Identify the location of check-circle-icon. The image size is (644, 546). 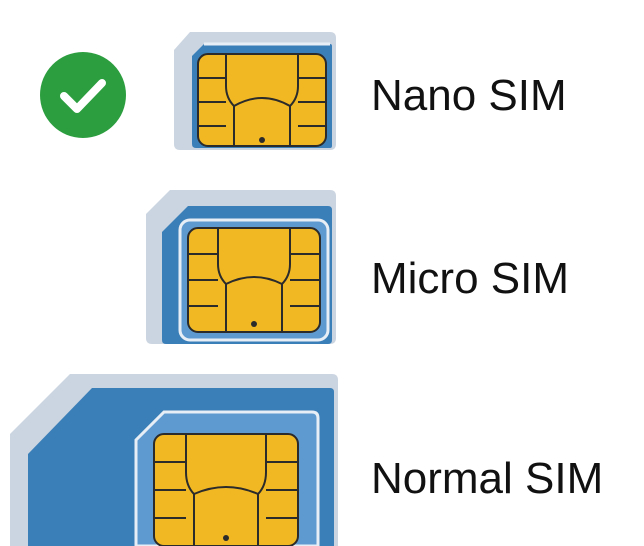
(83, 95).